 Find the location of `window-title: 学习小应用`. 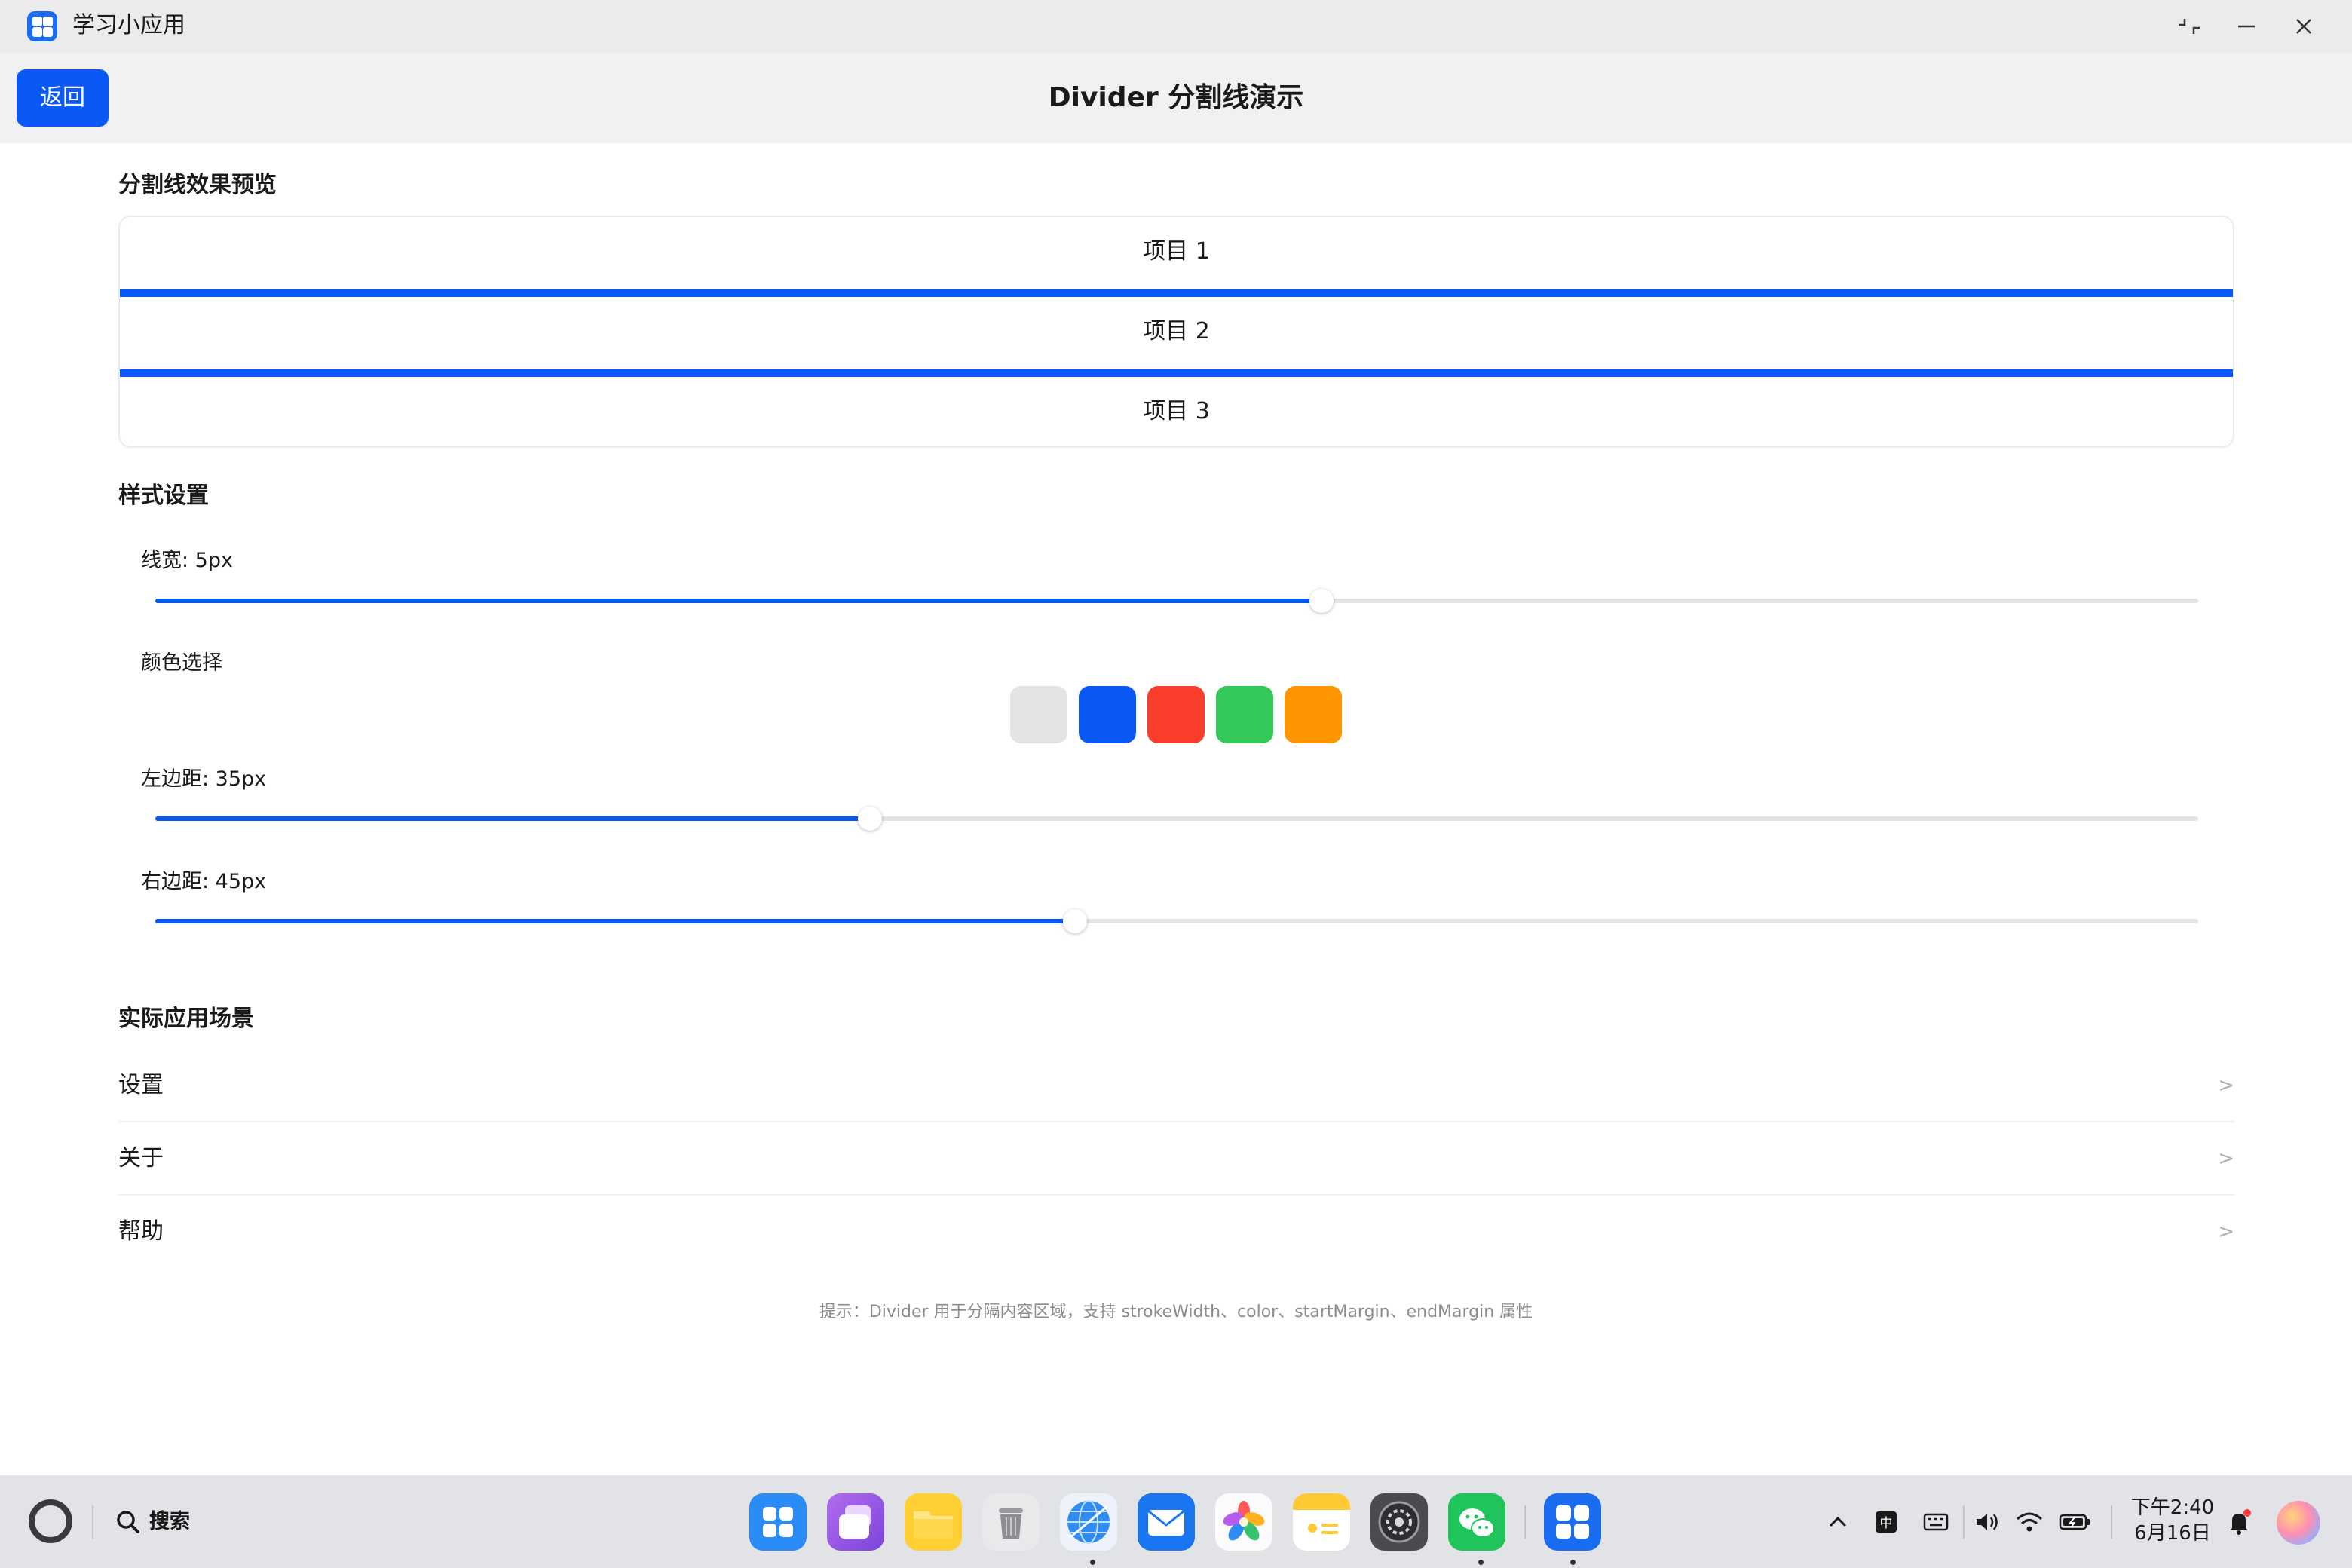

window-title: 学习小应用 is located at coordinates (128, 25).